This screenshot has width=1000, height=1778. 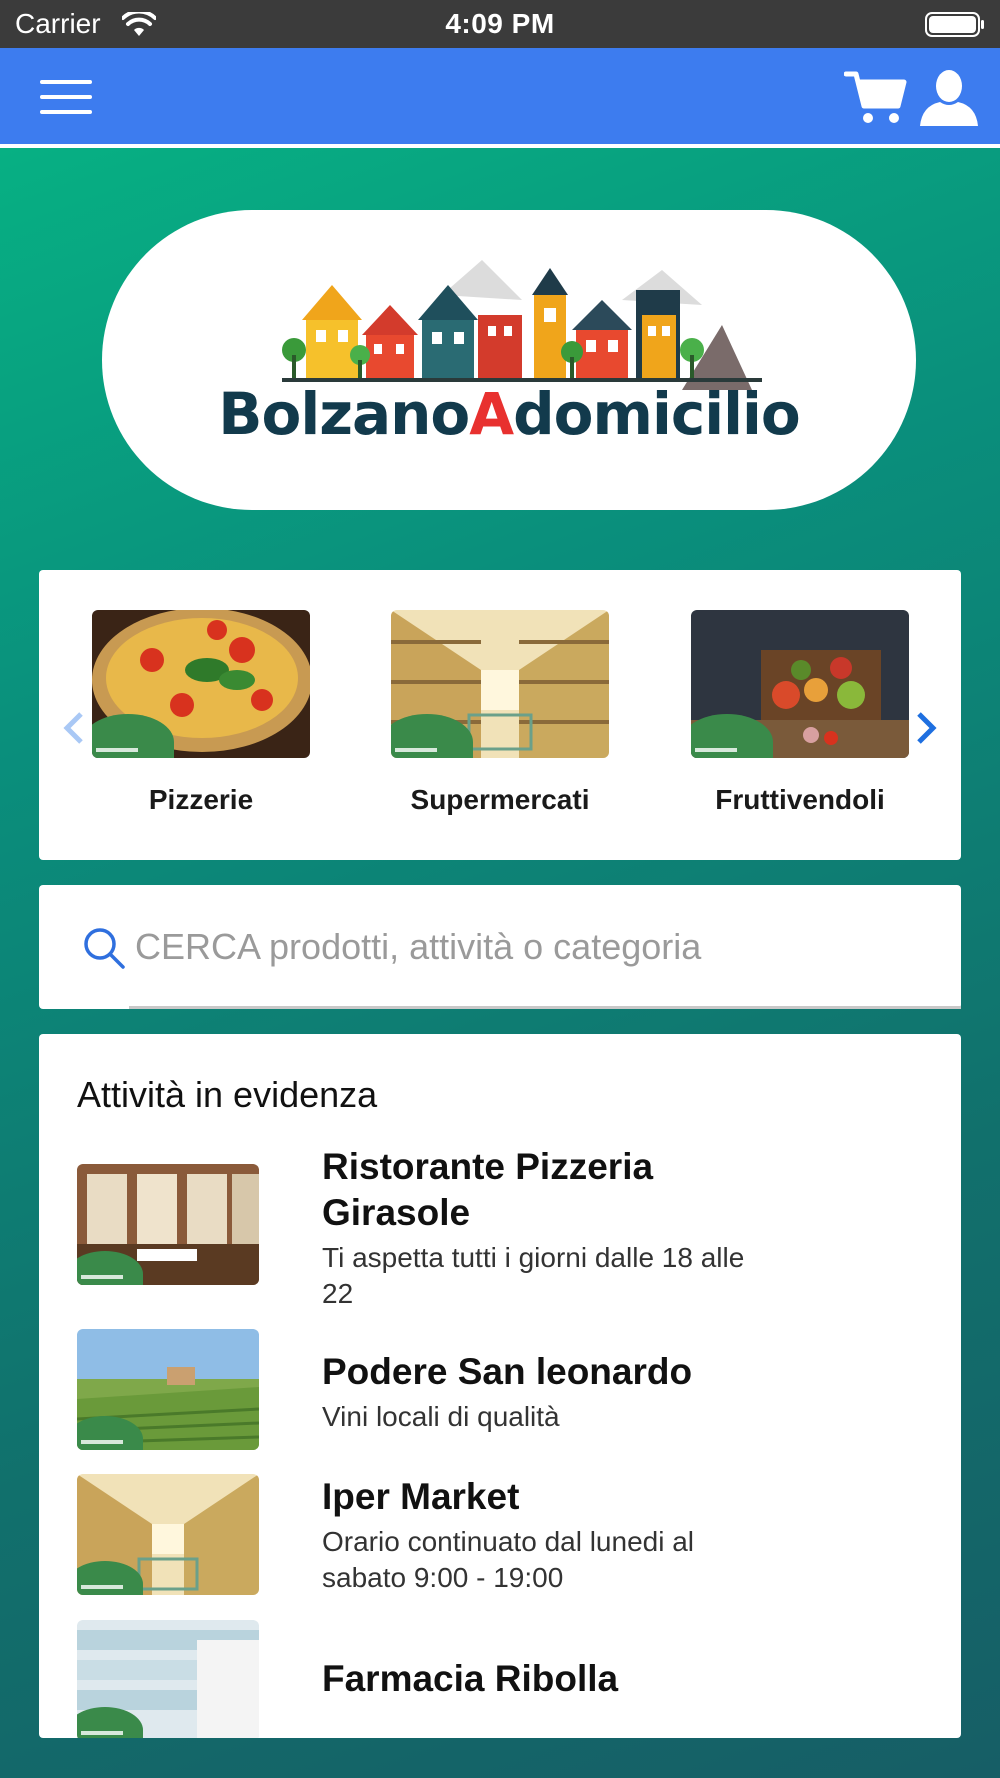 I want to click on category-label: Pizzerie, so click(x=201, y=799).